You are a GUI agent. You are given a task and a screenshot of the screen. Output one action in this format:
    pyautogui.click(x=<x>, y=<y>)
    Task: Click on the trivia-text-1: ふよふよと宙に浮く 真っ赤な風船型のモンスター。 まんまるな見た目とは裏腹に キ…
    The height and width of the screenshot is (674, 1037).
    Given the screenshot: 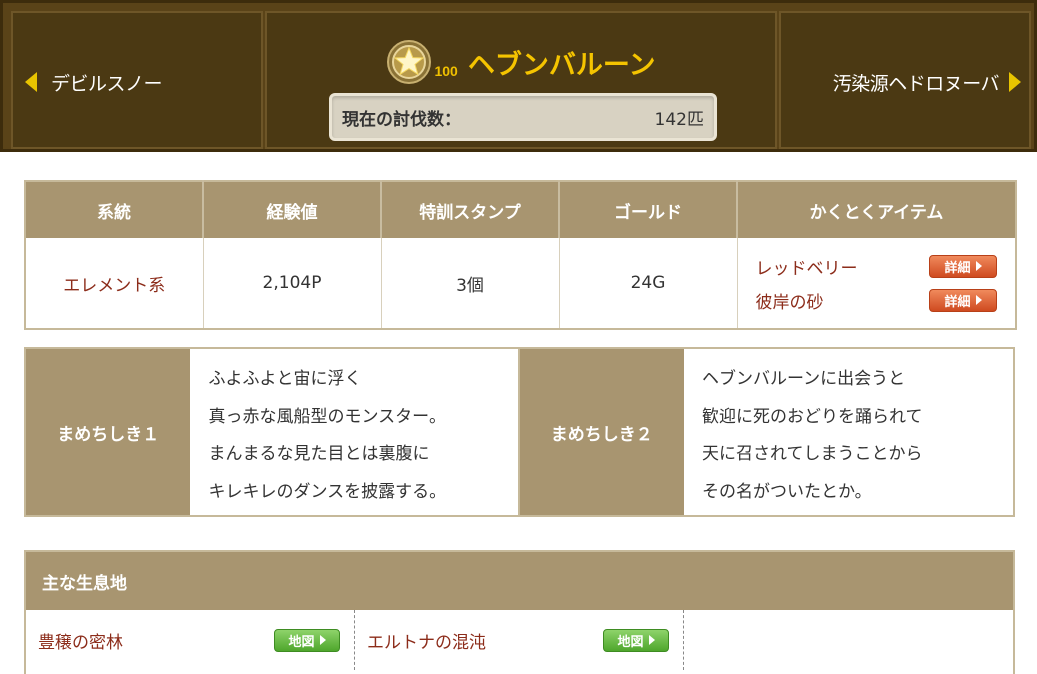 What is the action you would take?
    pyautogui.click(x=355, y=432)
    